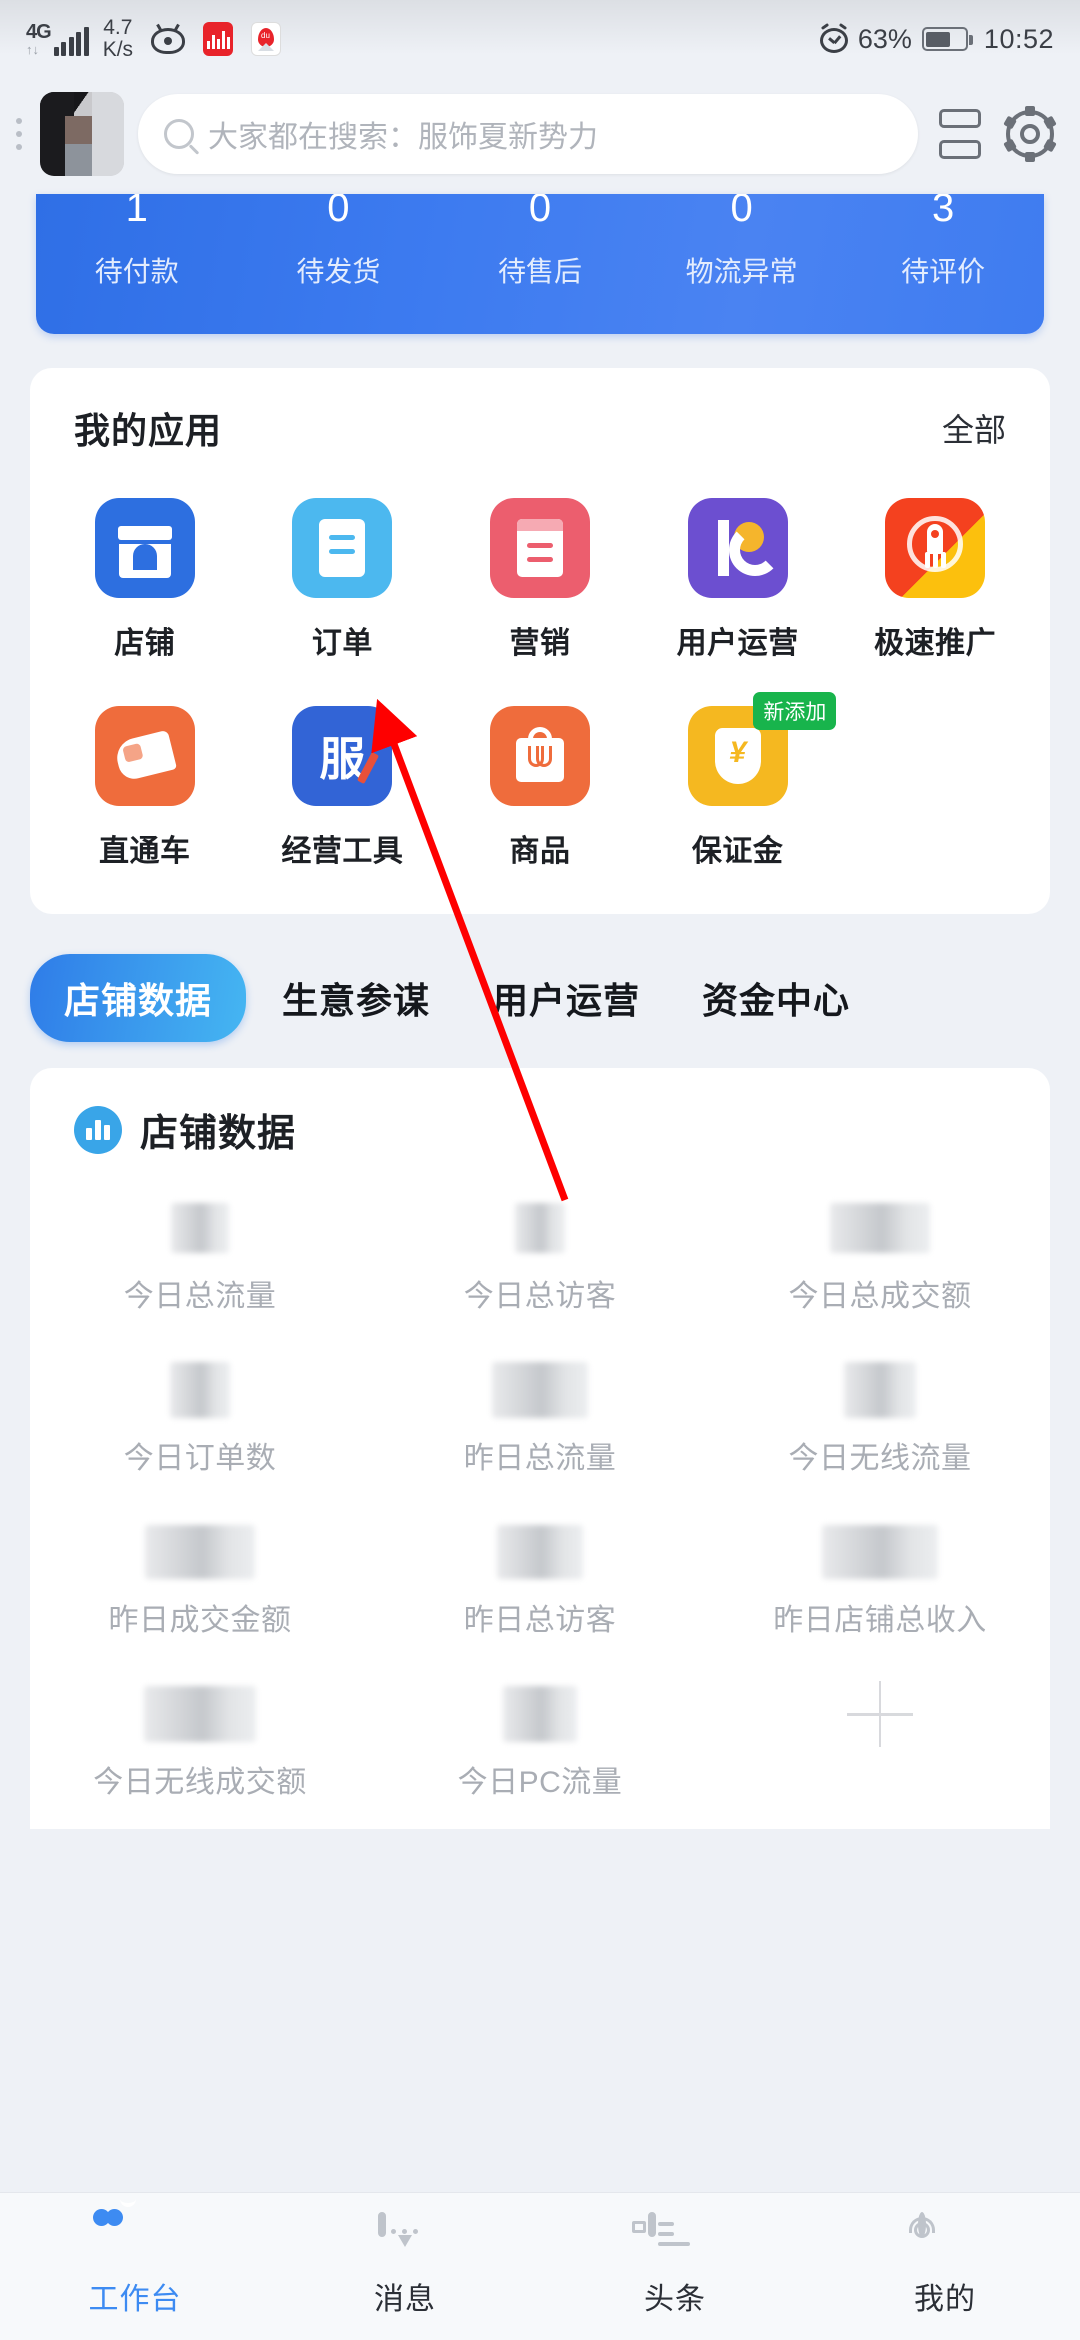 This screenshot has width=1080, height=2340. I want to click on split-screen-button, so click(960, 134).